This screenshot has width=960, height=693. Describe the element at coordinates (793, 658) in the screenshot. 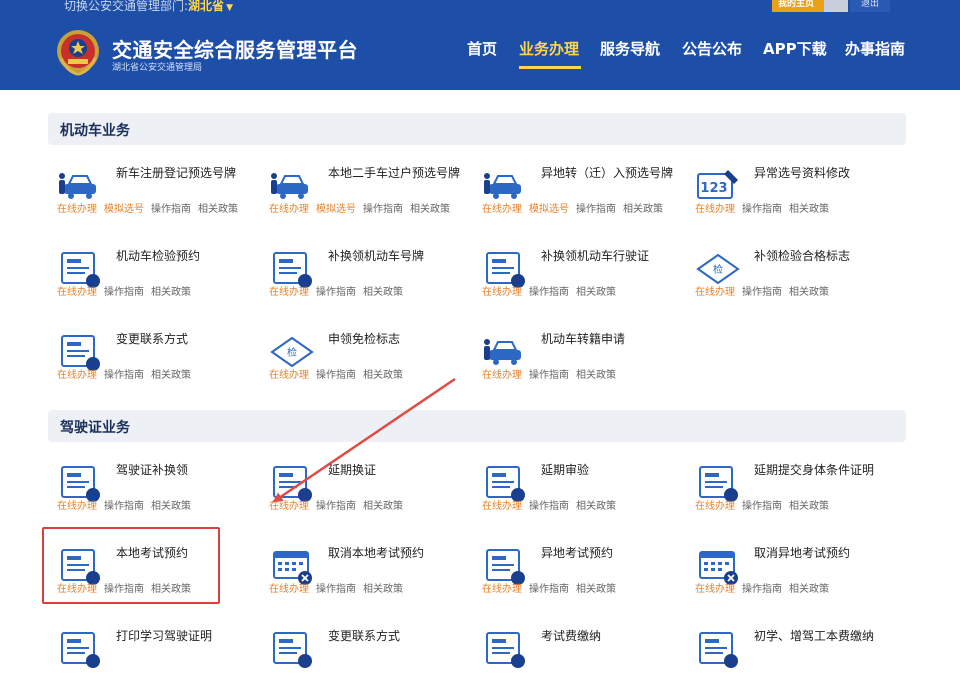

I see `service-item: 初学、增驾工本费缴纳` at that location.